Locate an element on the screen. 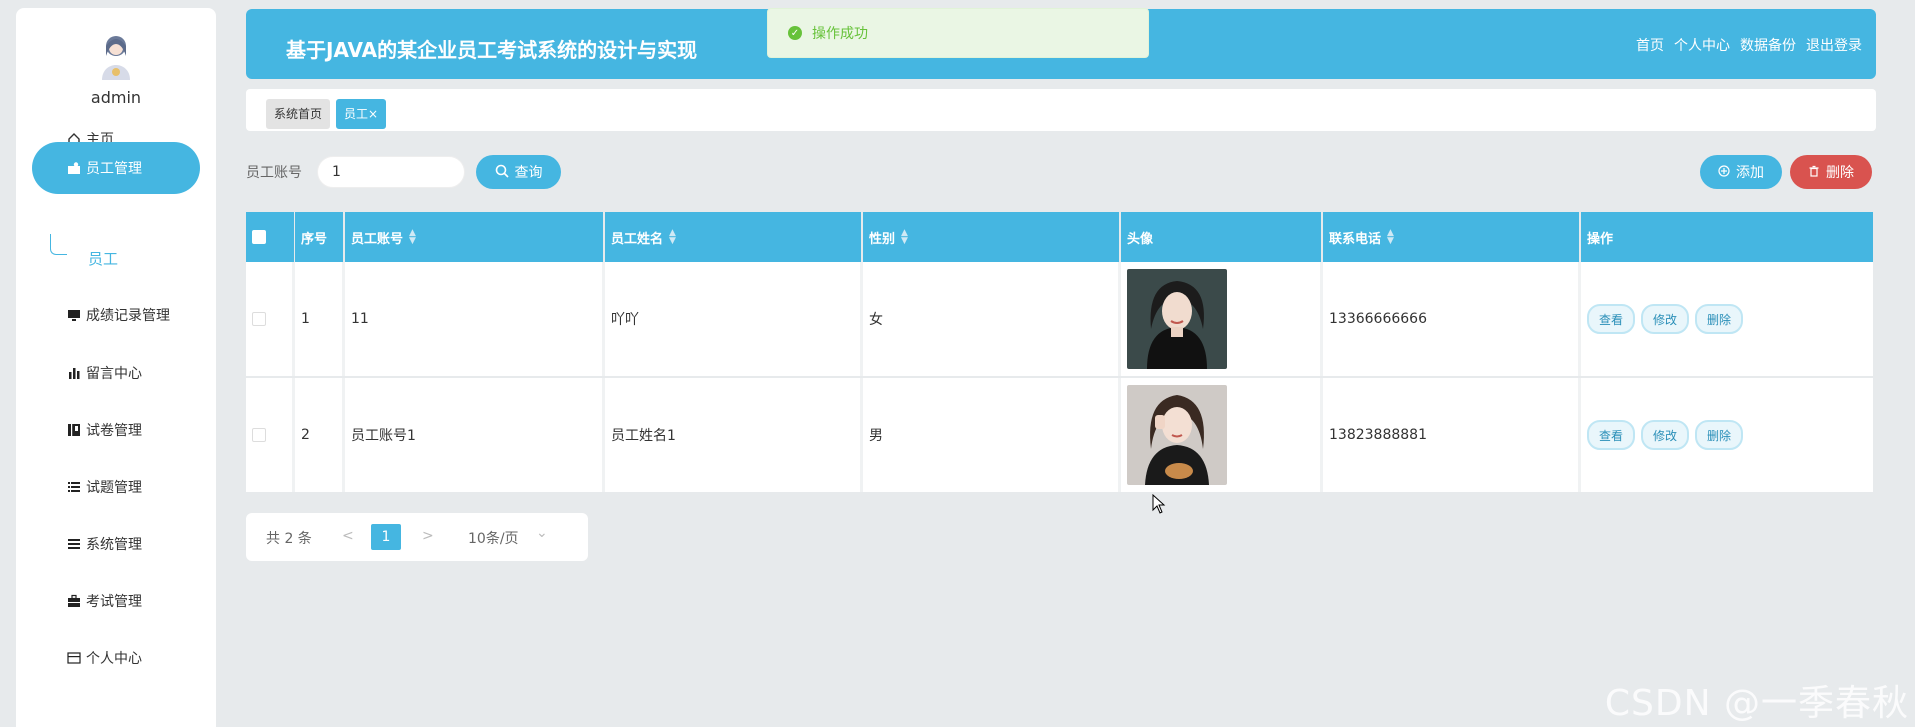  search-label: 员工账号 is located at coordinates (274, 173).